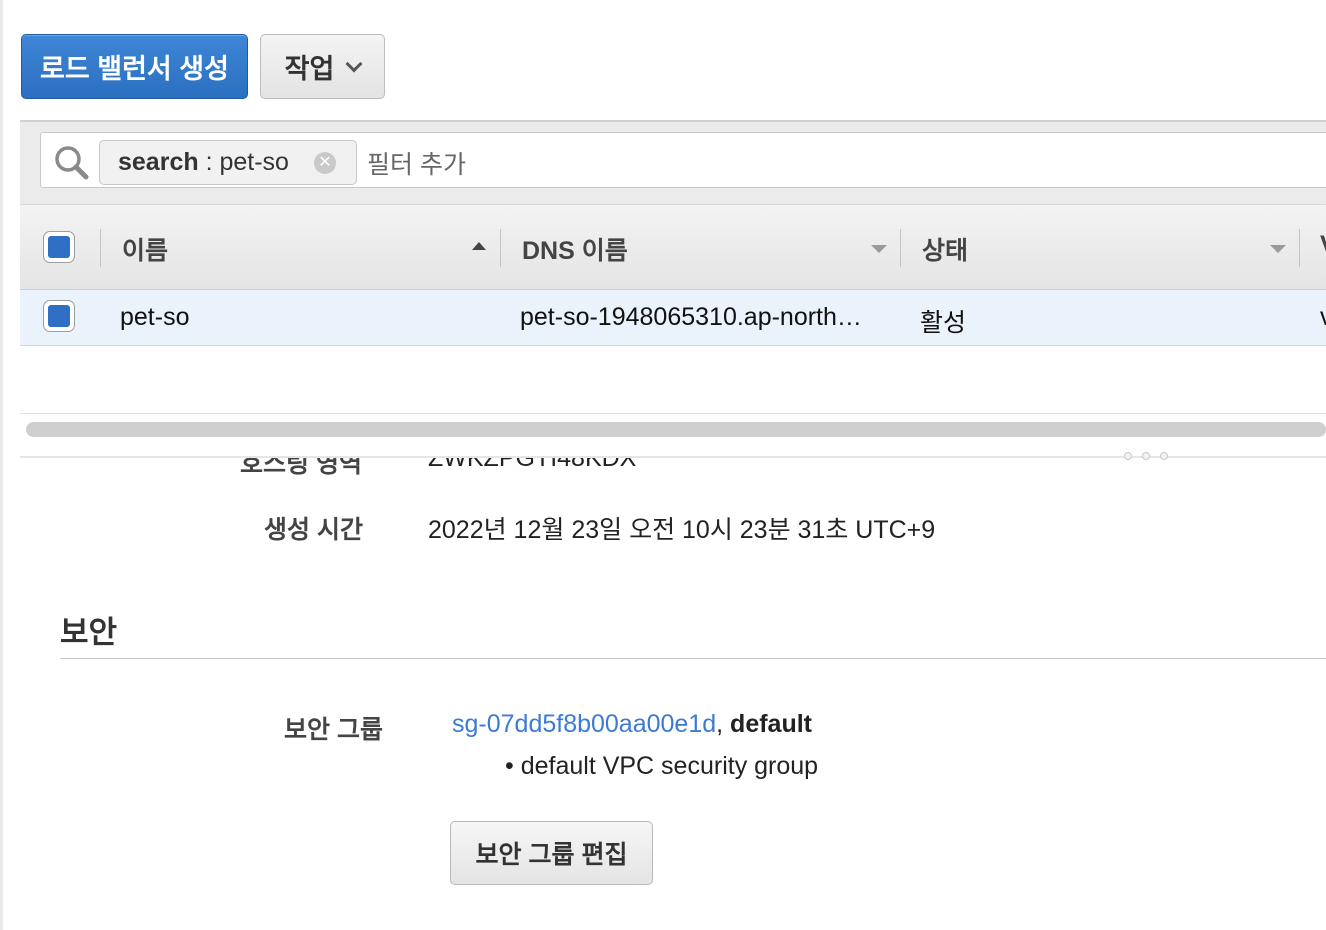 This screenshot has width=1326, height=930. I want to click on column-header-partial: V, so click(1323, 245).